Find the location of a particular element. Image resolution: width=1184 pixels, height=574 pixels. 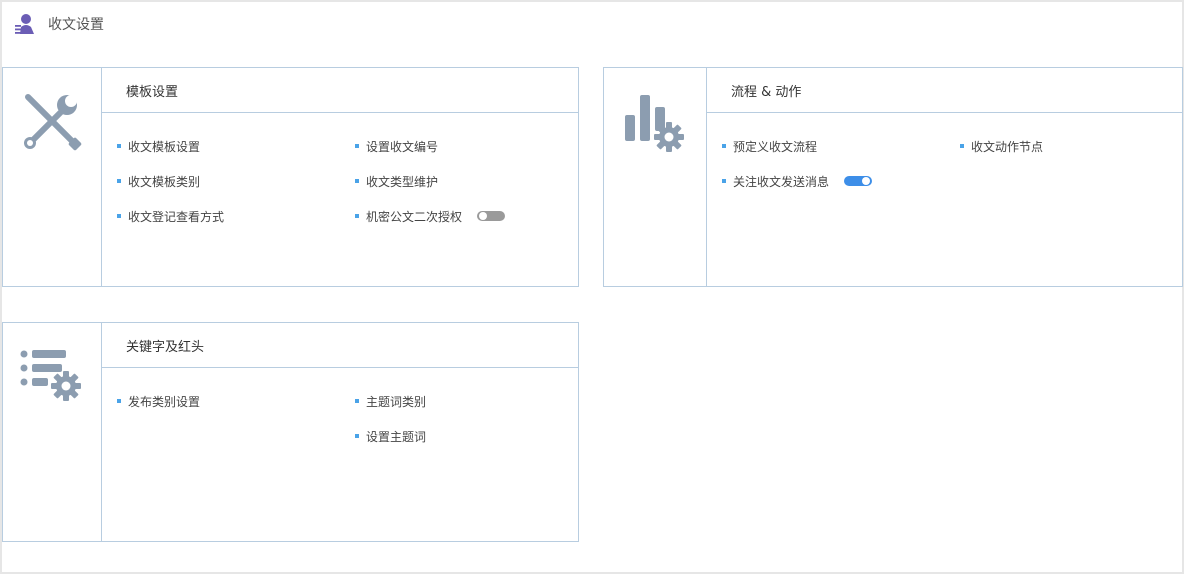

item-template-setting: 收文模板设置 is located at coordinates (158, 146).